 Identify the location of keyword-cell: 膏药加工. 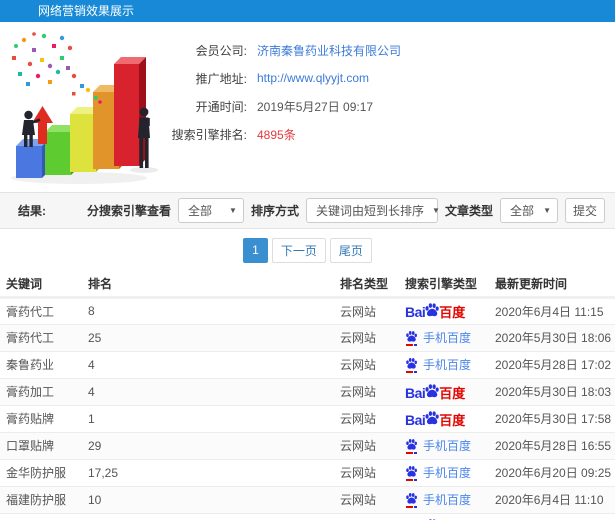
(44, 391).